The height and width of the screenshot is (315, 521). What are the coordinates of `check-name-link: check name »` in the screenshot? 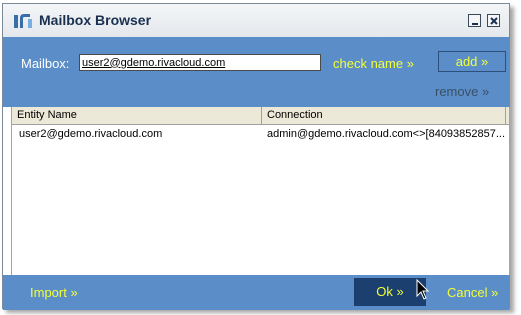 It's located at (373, 63).